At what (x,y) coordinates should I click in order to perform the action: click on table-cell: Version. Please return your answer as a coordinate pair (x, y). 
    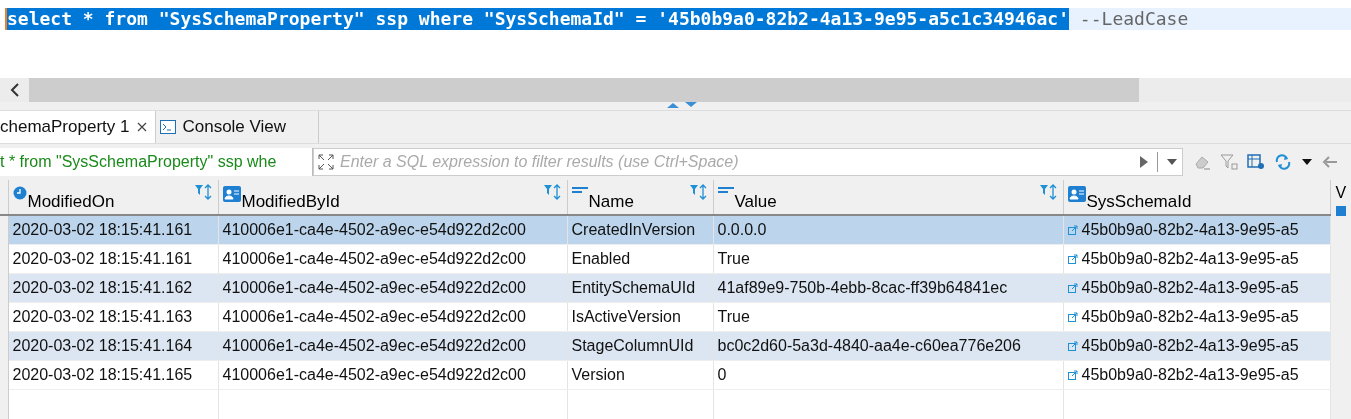
    Looking at the image, I should click on (640, 374).